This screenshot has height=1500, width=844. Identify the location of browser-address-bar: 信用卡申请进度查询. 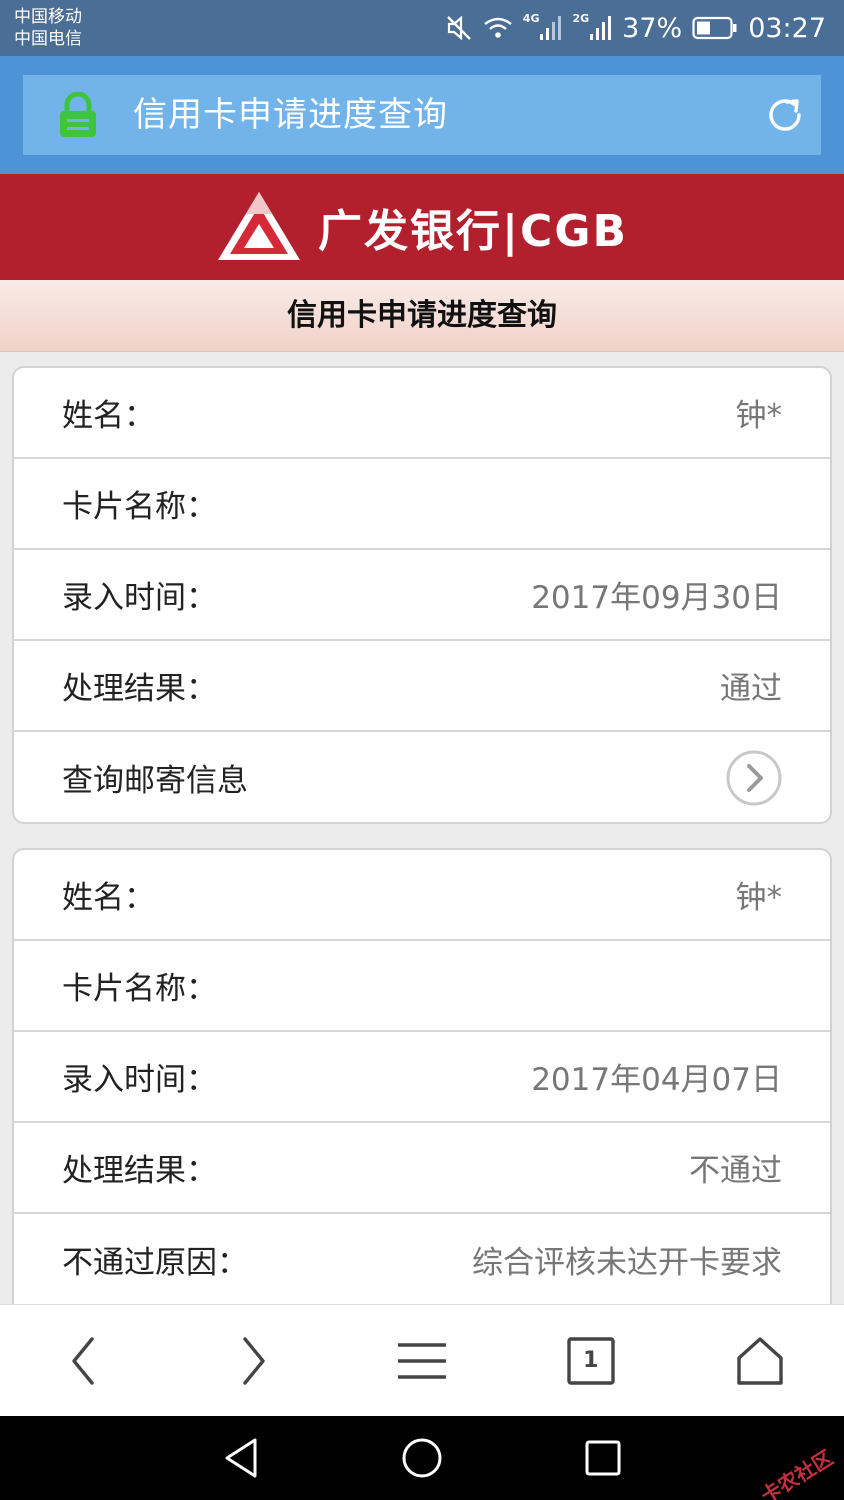
(422, 115).